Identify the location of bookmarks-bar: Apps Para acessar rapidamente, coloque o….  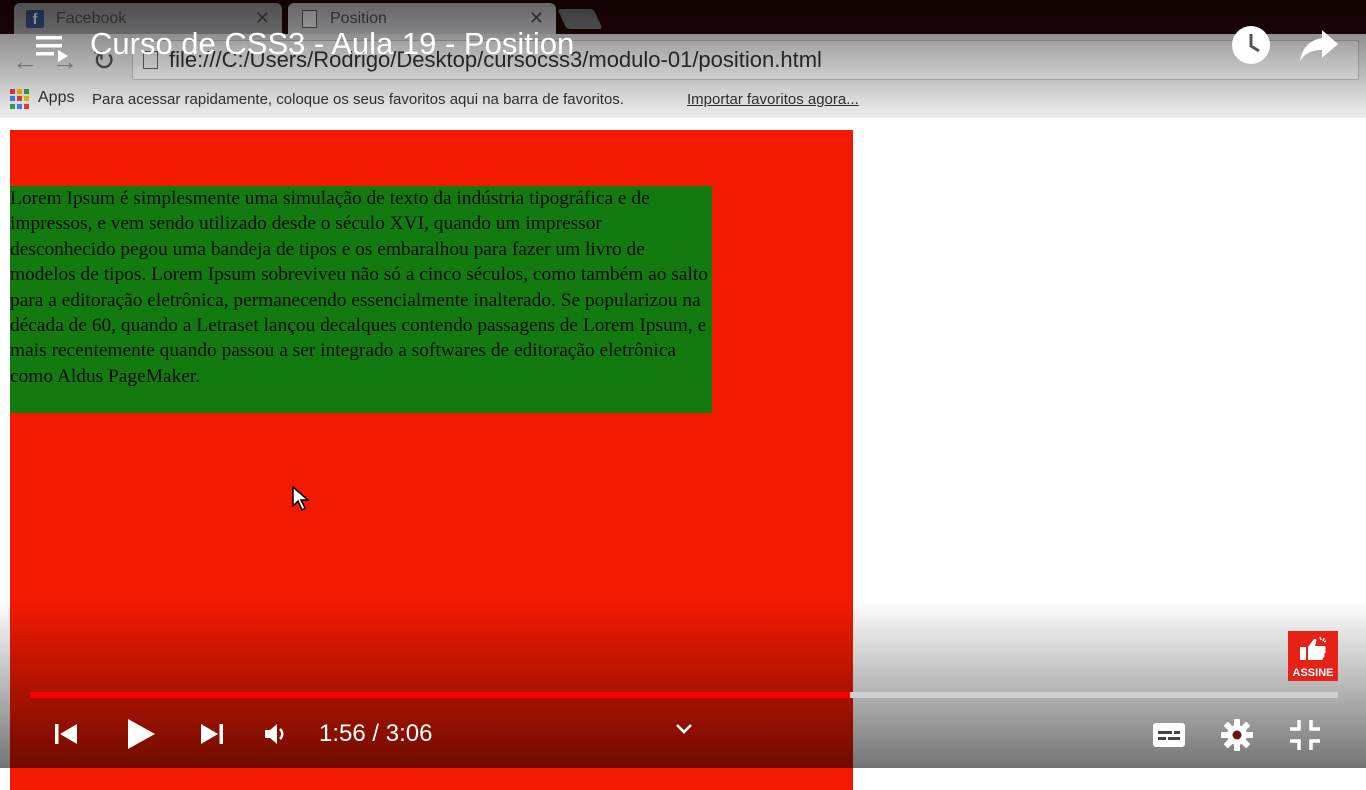
(683, 101).